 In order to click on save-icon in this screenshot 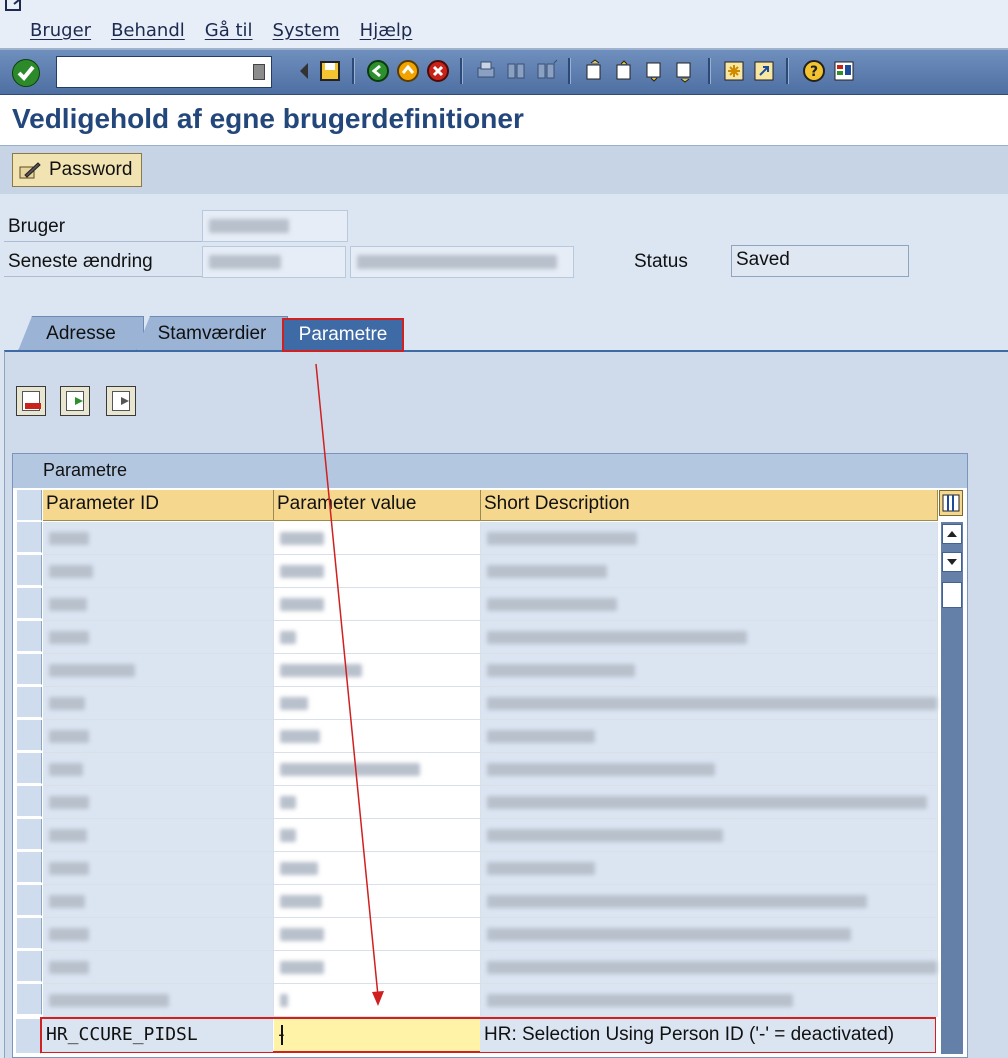, I will do `click(330, 71)`.